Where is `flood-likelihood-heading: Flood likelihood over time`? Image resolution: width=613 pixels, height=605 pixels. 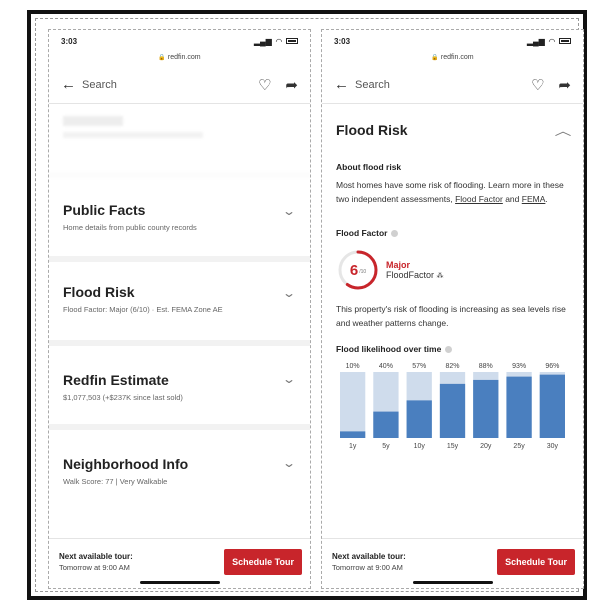
flood-likelihood-heading: Flood likelihood over time is located at coordinates (452, 349).